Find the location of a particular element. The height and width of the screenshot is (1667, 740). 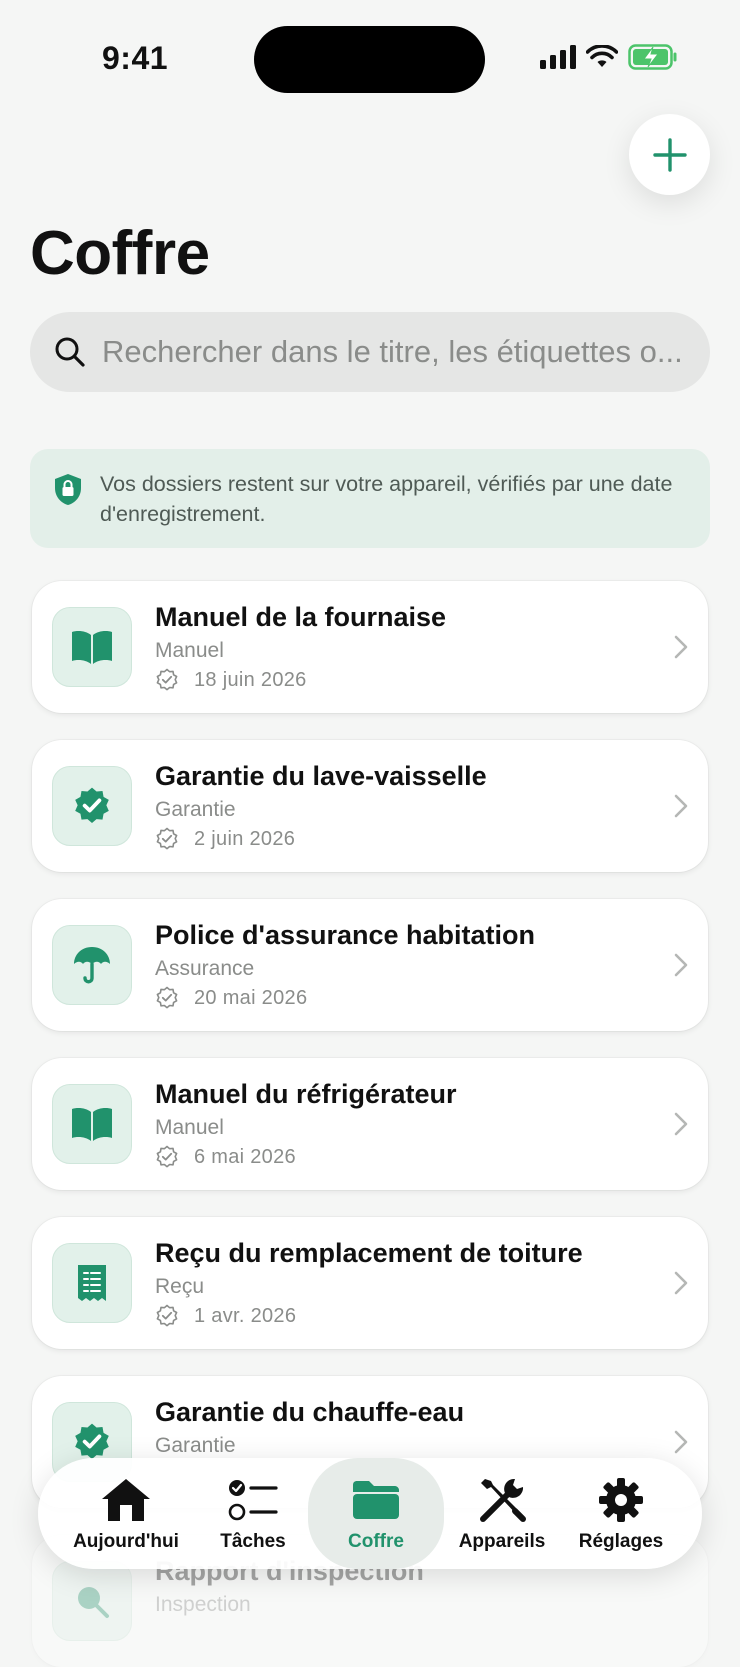

document-date-row: 18 juin 2026 is located at coordinates (231, 680).